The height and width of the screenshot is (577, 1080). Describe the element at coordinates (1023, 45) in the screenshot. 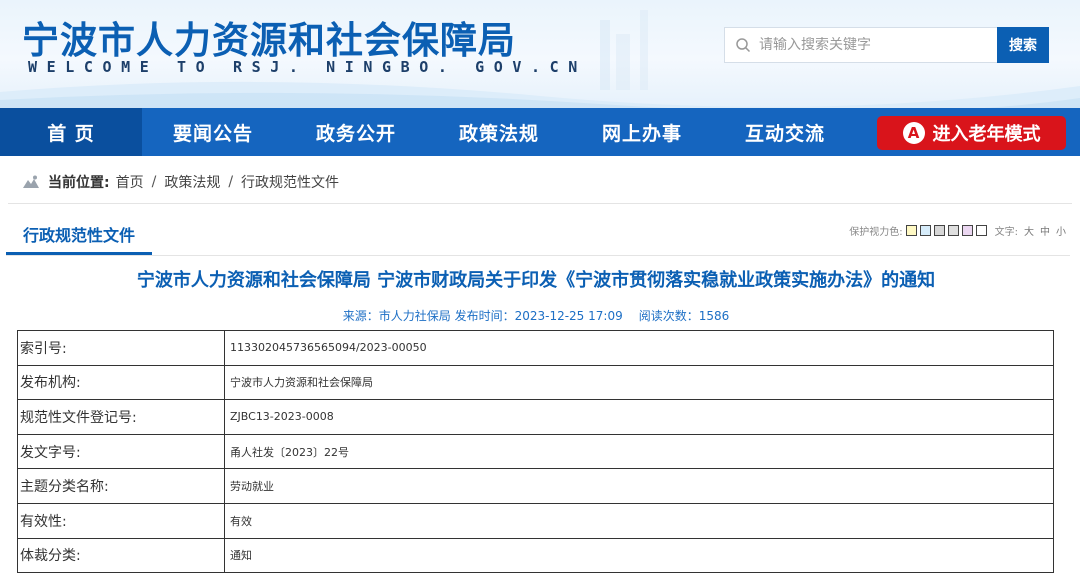

I see `search-button: 搜索` at that location.